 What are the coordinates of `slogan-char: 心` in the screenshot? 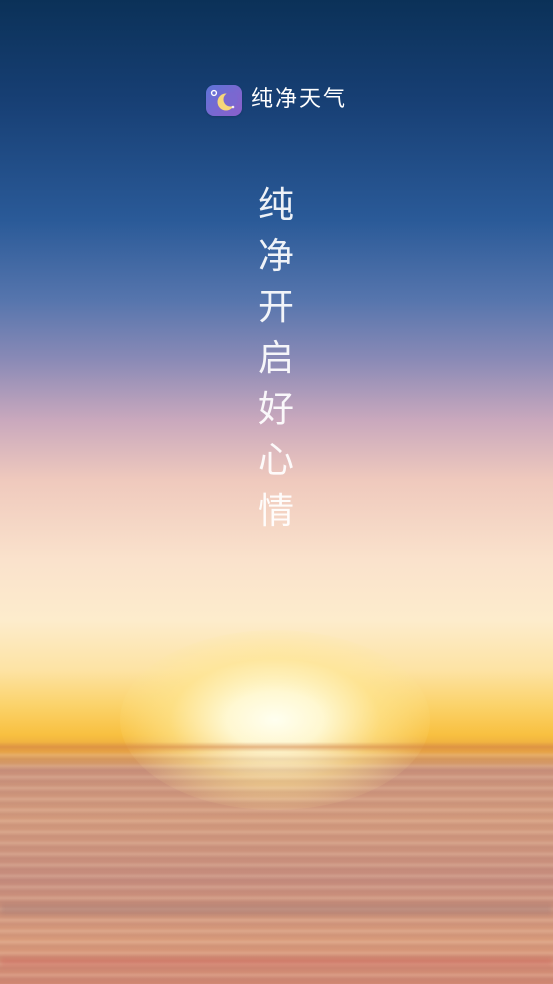 It's located at (275, 460).